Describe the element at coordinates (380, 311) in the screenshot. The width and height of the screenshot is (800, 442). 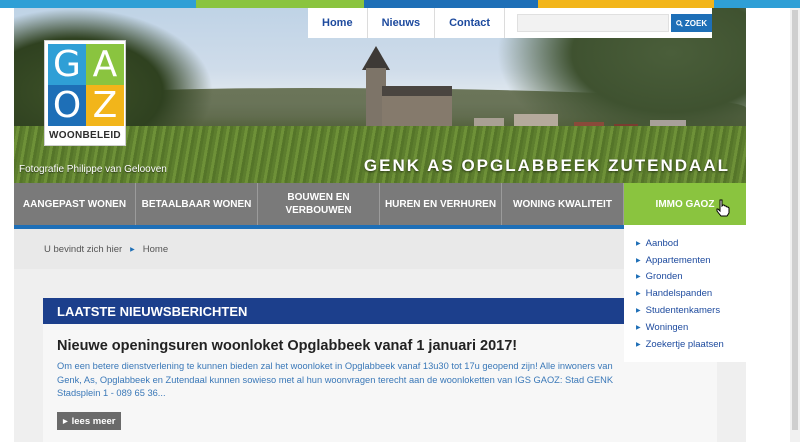
I see `news-section-header: LAATSTE NIEUWSBERICHTEN` at that location.